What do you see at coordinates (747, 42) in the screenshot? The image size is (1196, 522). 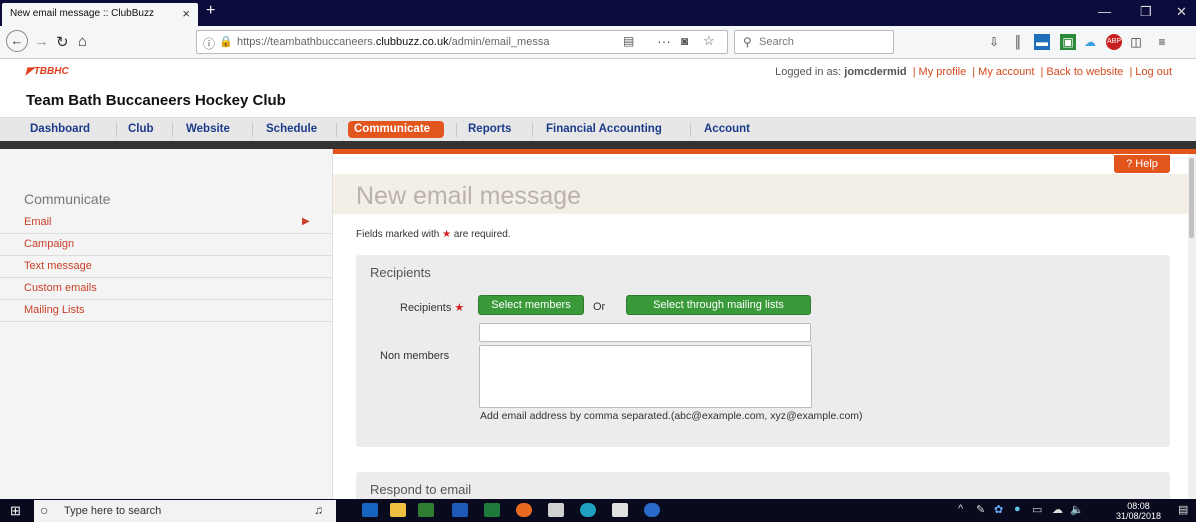 I see `search-icon: ⚲` at bounding box center [747, 42].